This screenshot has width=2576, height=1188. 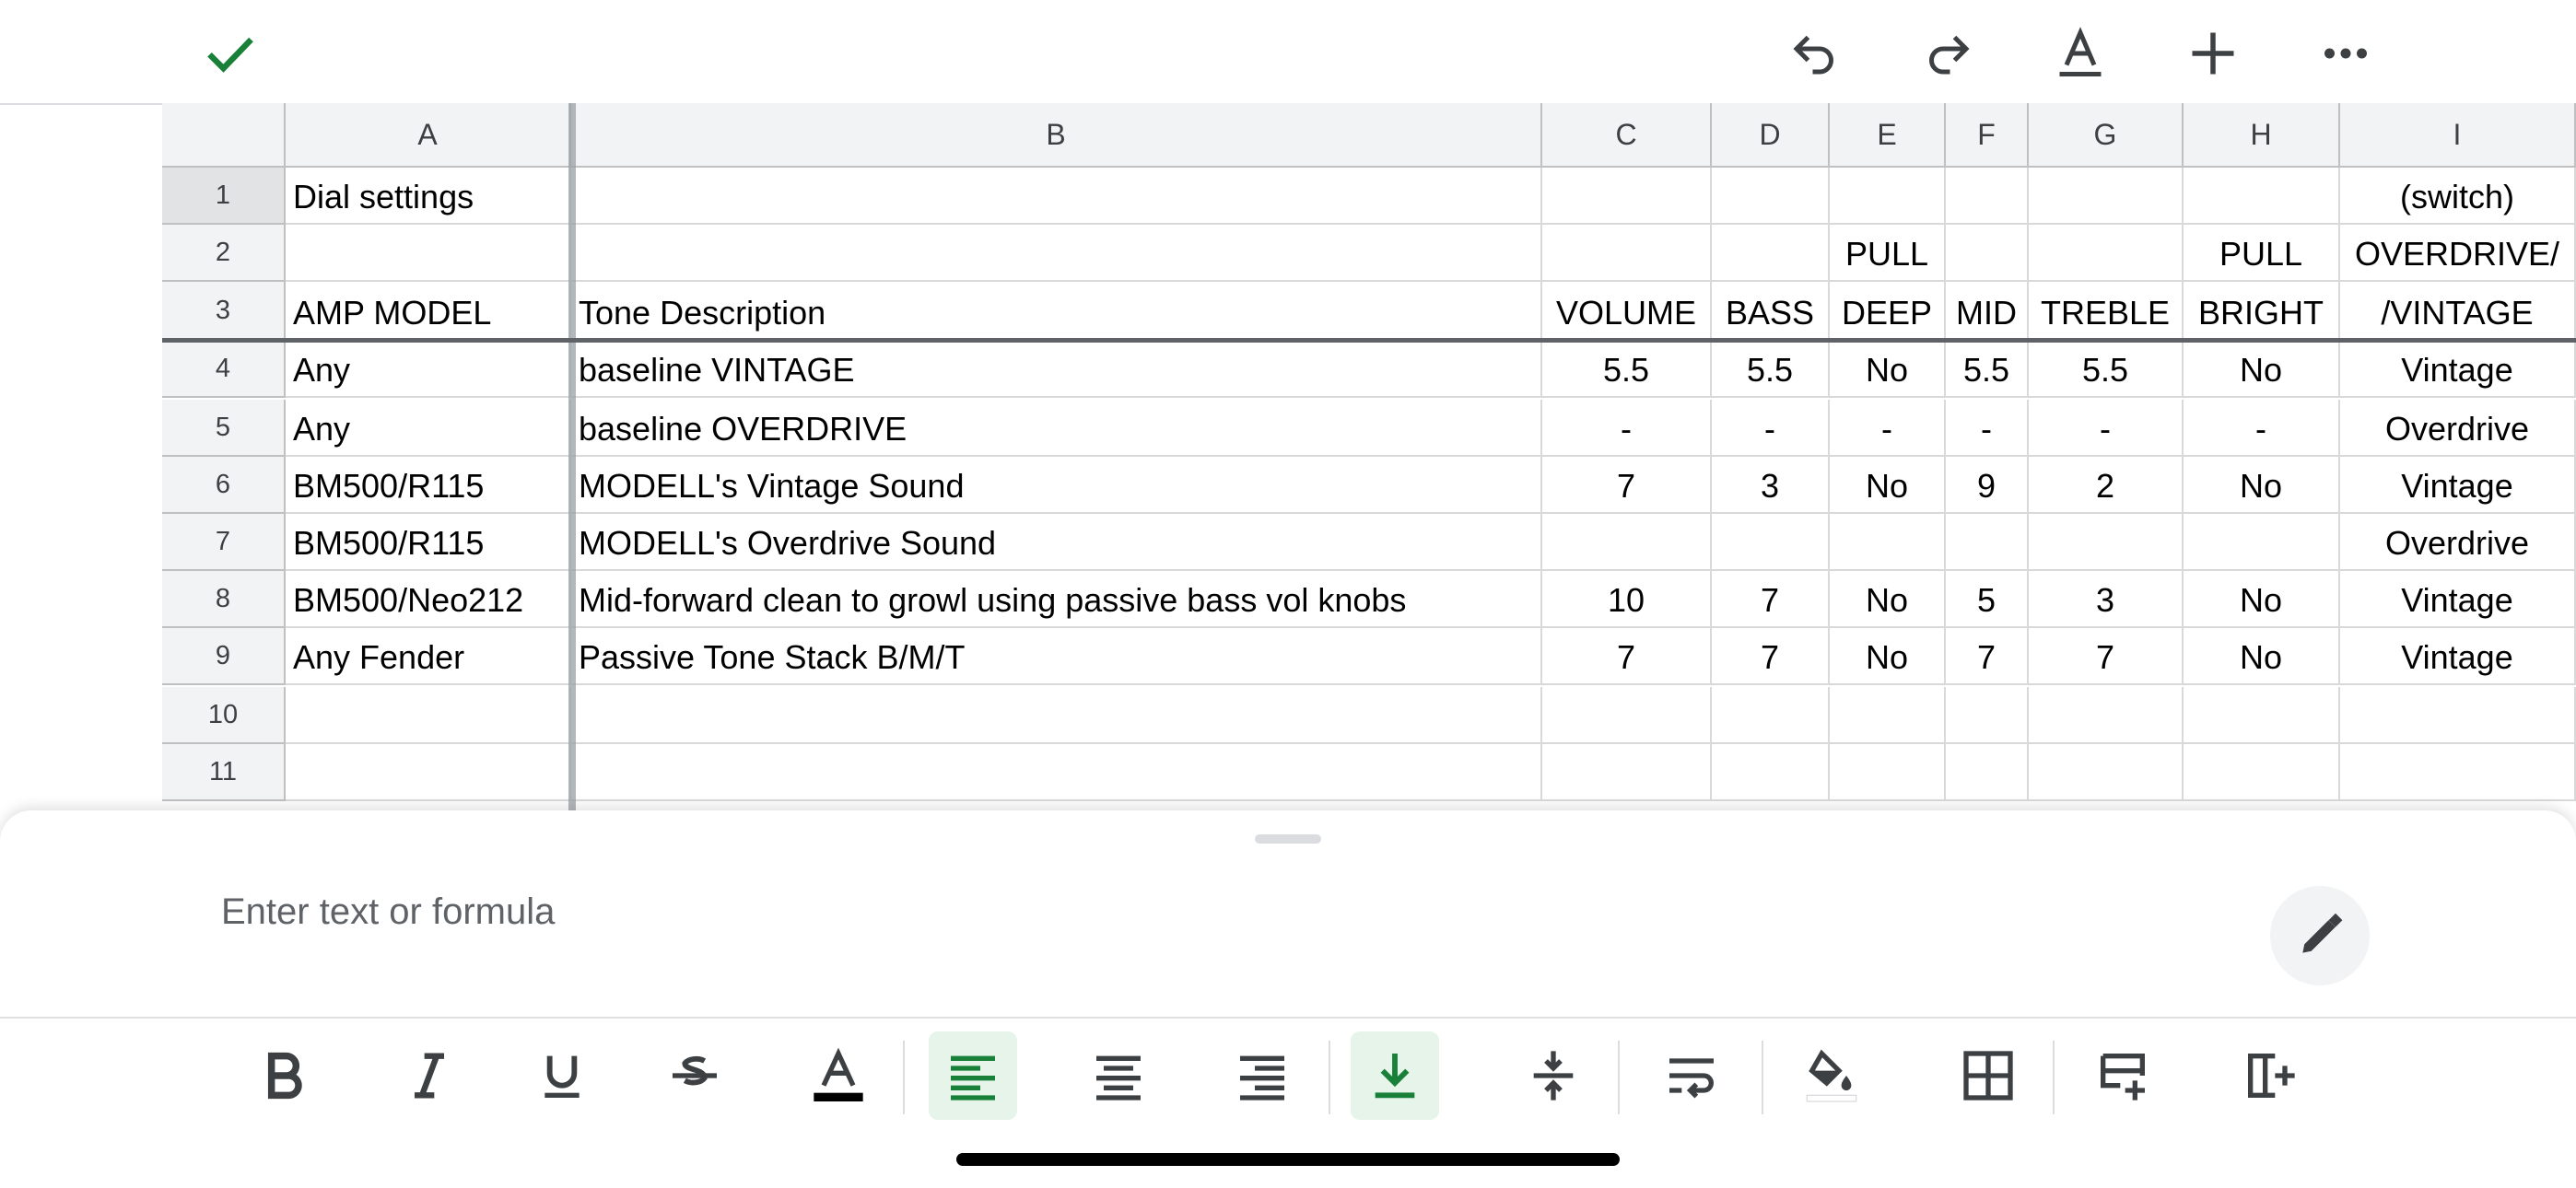 I want to click on cell-g10, so click(x=2106, y=715).